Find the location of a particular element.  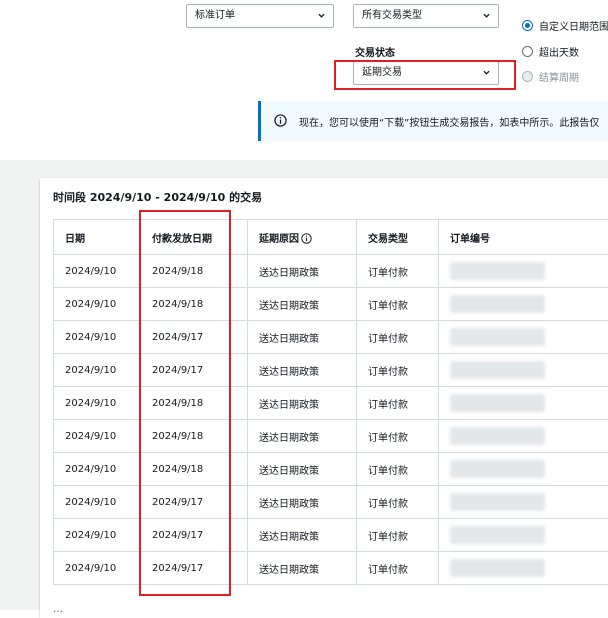

period-title: 时间段 2024/9/10 - 2024/9/10 的交易 is located at coordinates (157, 197).